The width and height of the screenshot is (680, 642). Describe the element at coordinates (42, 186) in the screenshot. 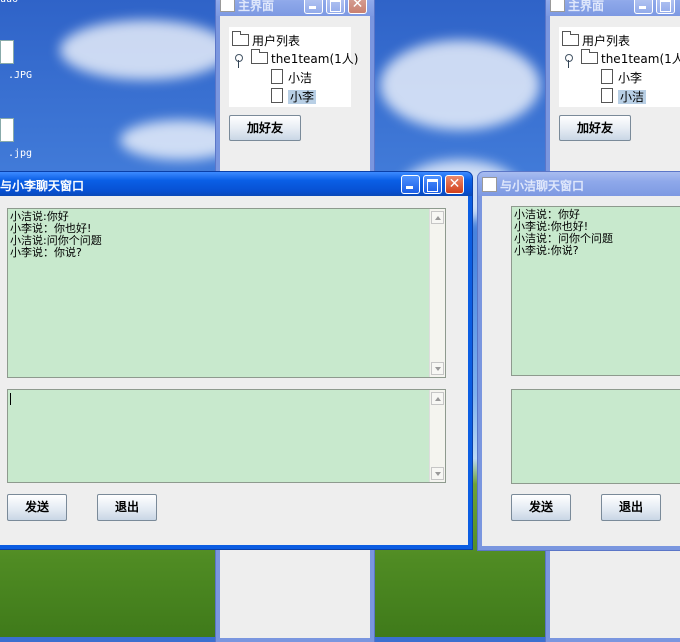

I see `window-title: 与小李聊天窗口` at that location.